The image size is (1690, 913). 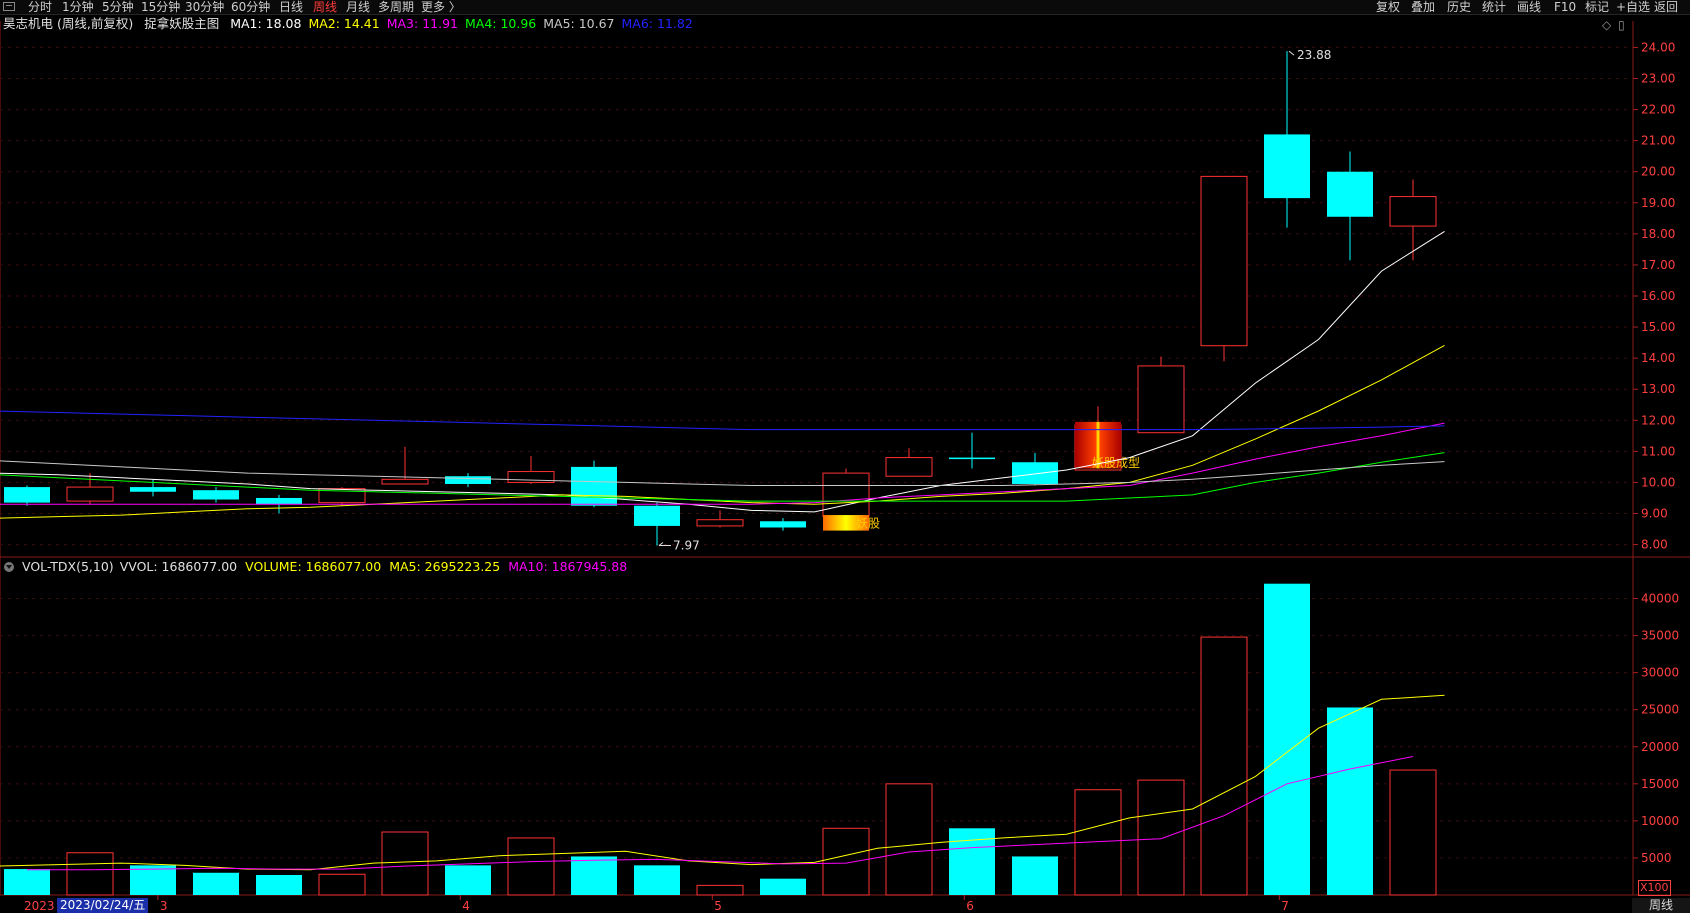 What do you see at coordinates (1660, 636) in the screenshot?
I see `volume-tick-label: 35000` at bounding box center [1660, 636].